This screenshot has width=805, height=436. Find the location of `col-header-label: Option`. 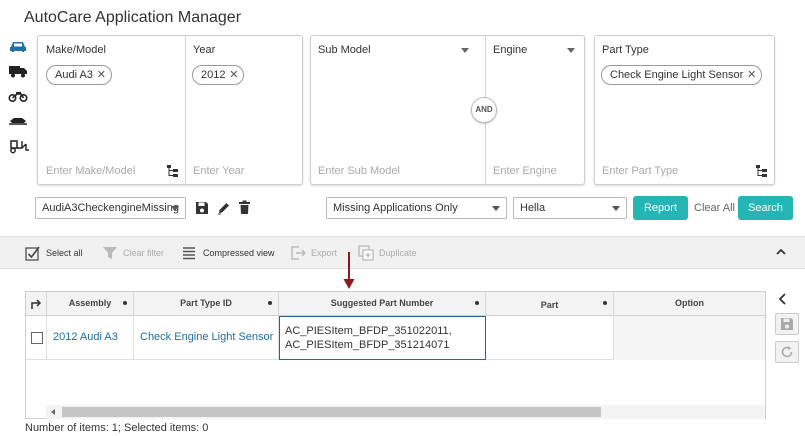

col-header-label: Option is located at coordinates (689, 303).